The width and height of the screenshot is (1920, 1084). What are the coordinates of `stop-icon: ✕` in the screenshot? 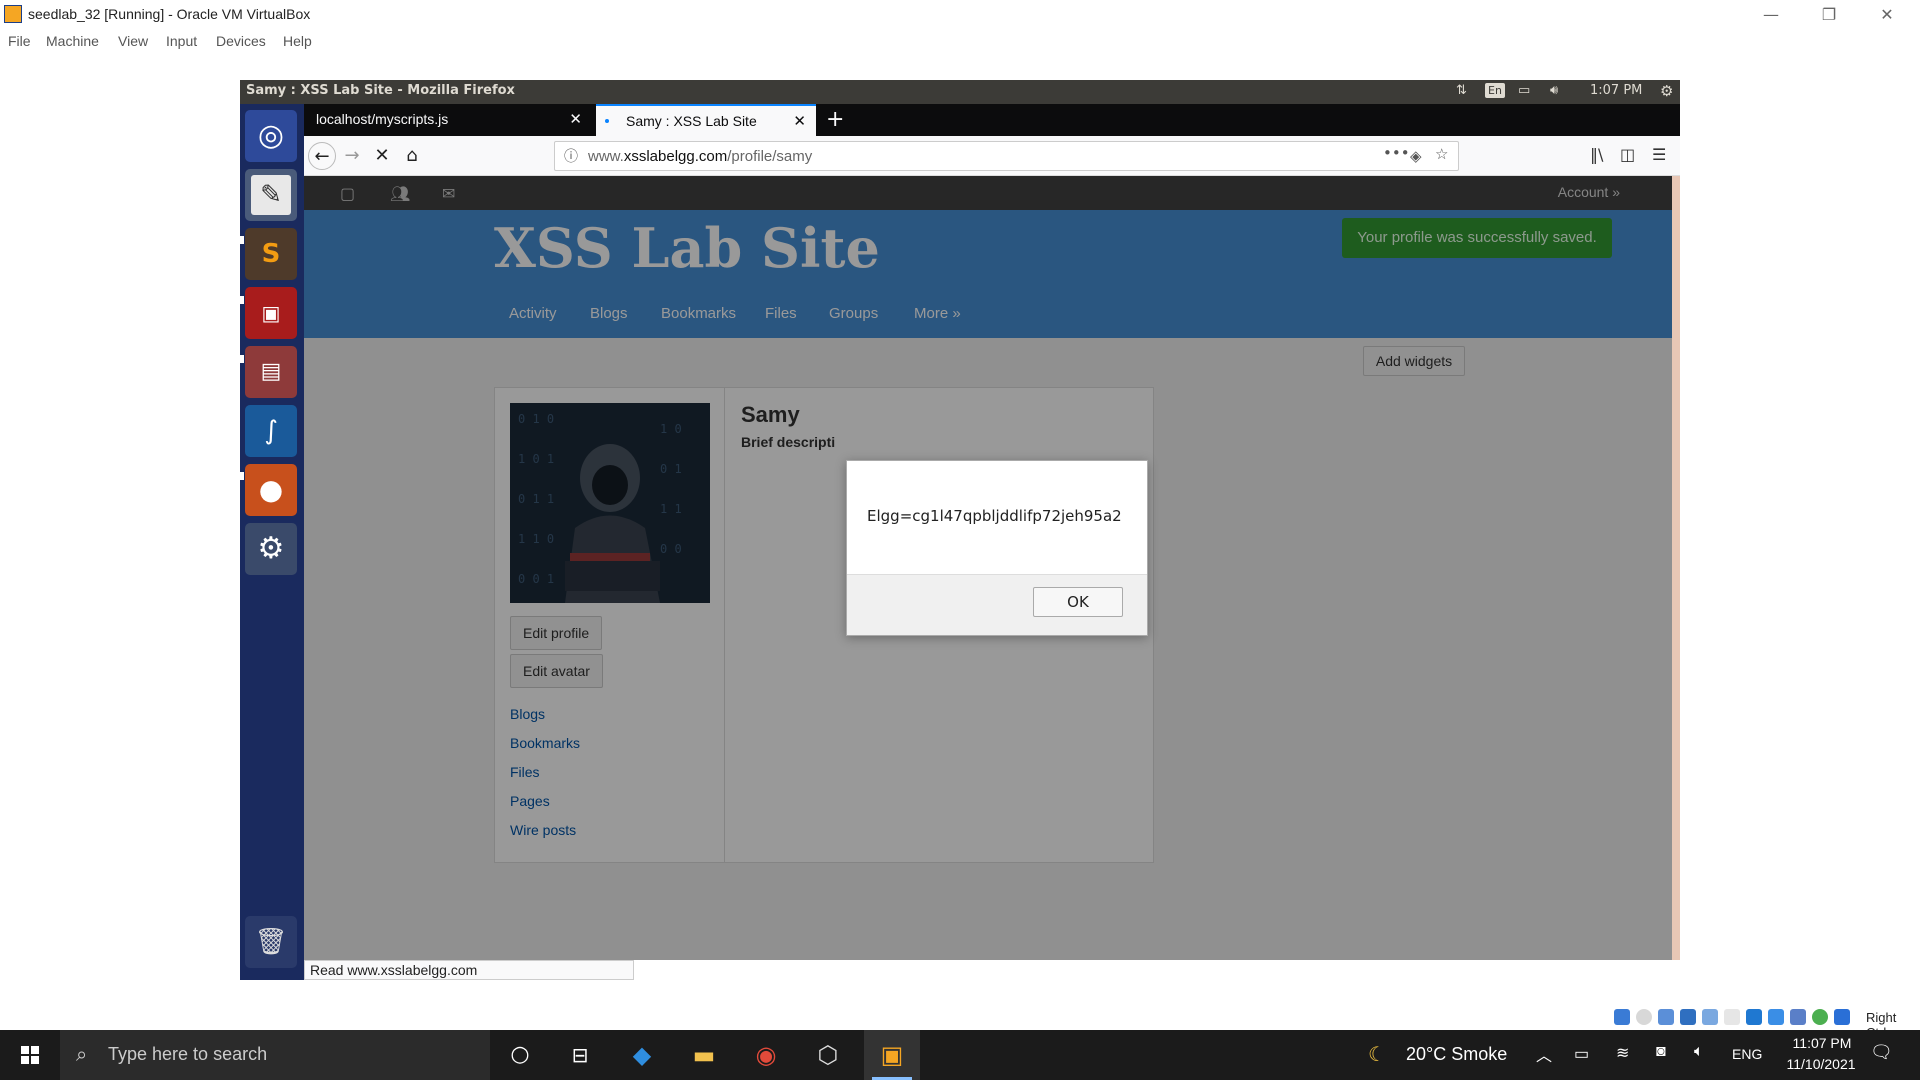 It's located at (382, 156).